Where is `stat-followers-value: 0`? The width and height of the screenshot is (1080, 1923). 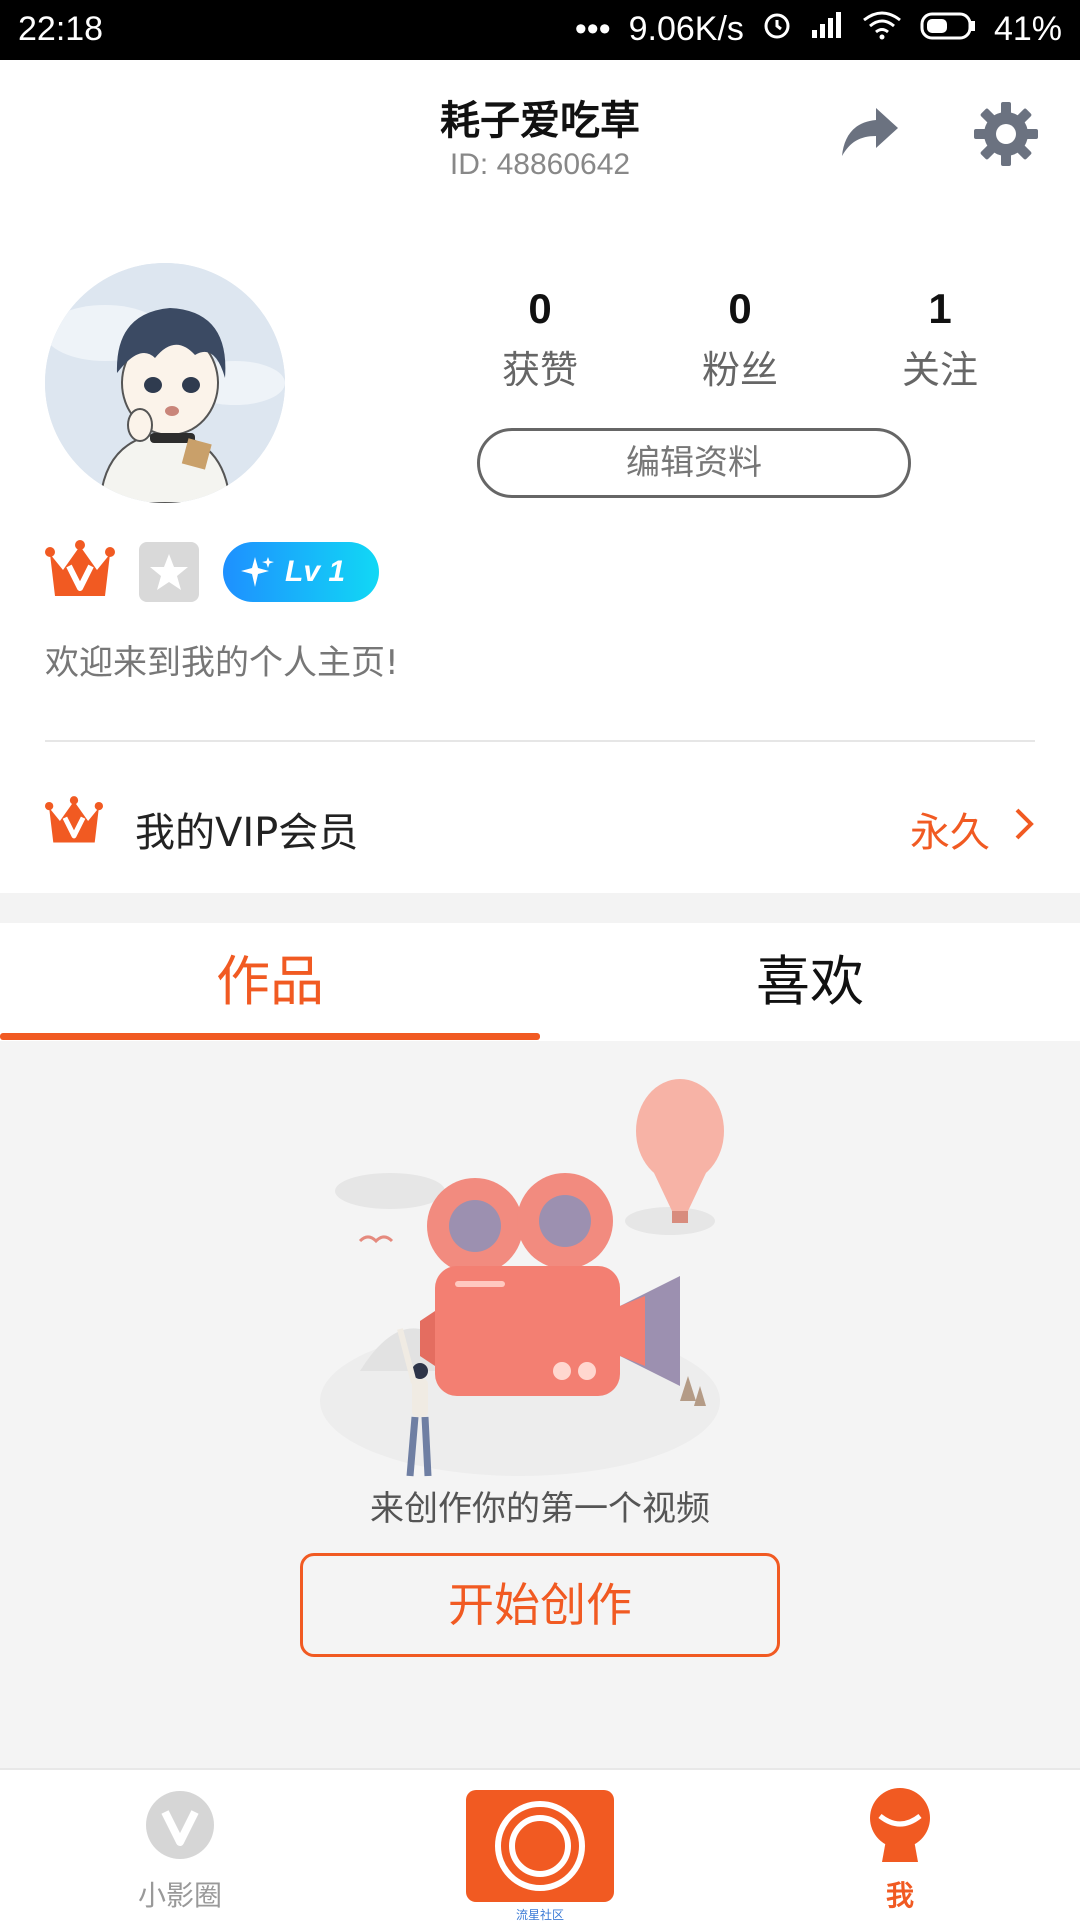 stat-followers-value: 0 is located at coordinates (740, 308).